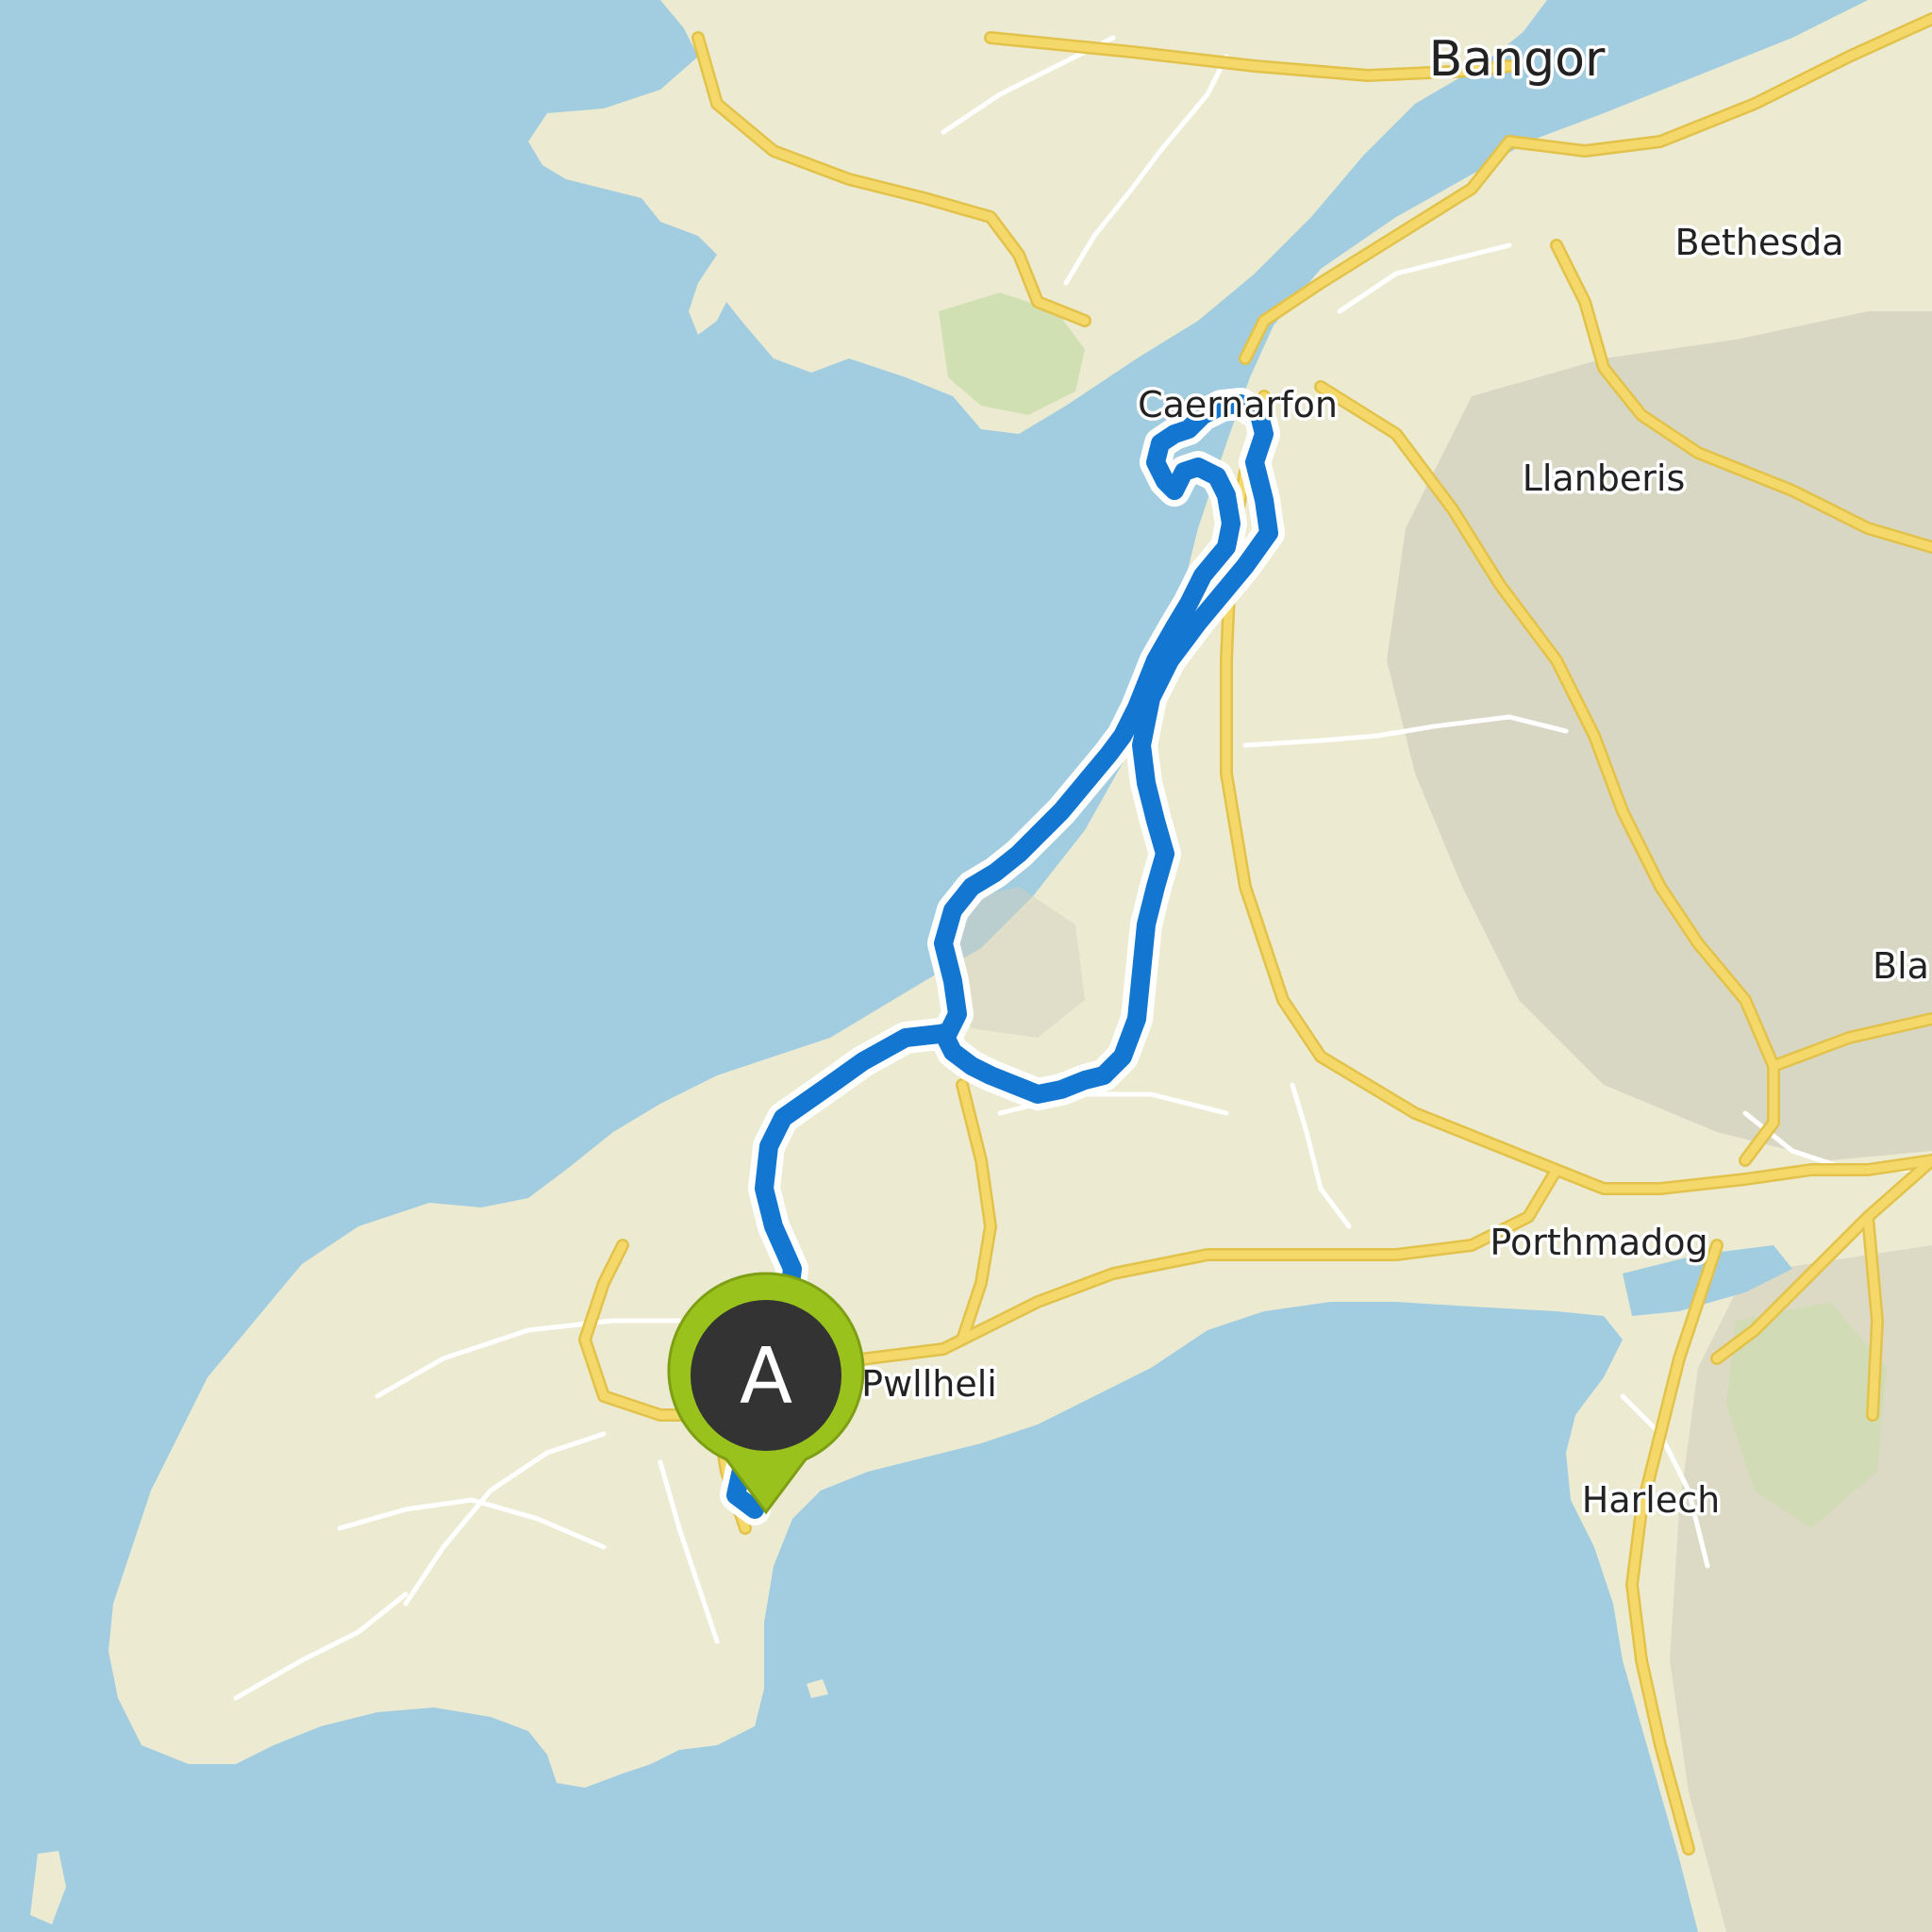  Describe the element at coordinates (1651, 1500) in the screenshot. I see `place-label-harlech: Harlech` at that location.